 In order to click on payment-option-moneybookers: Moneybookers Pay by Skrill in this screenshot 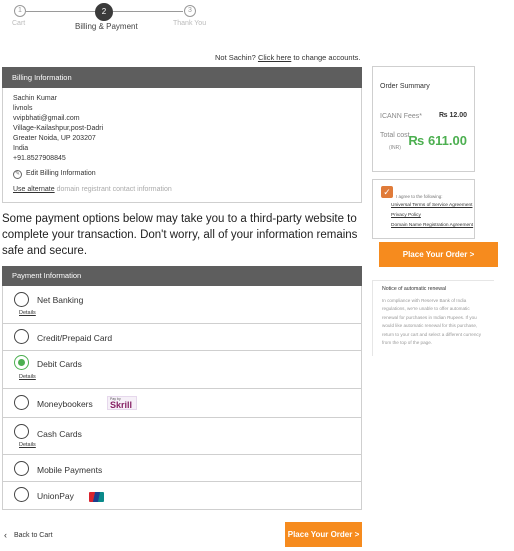, I will do `click(182, 403)`.